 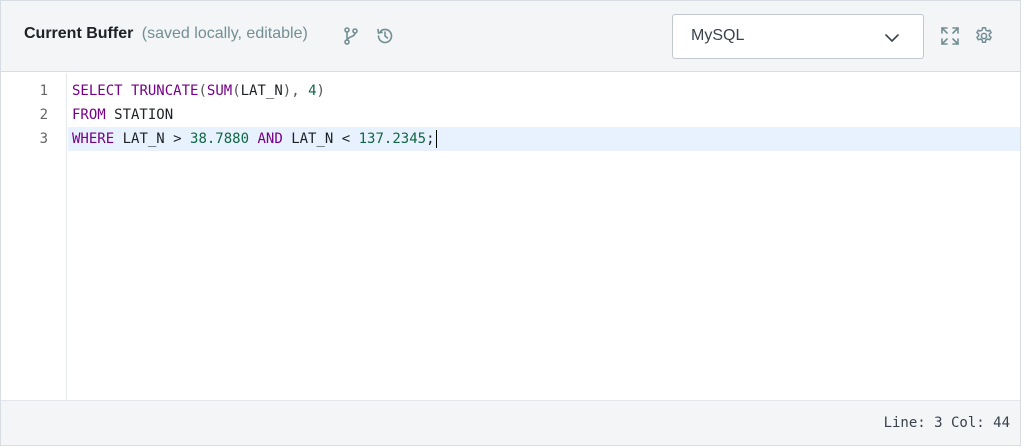 What do you see at coordinates (798, 36) in the screenshot?
I see `language-select: MySQL` at bounding box center [798, 36].